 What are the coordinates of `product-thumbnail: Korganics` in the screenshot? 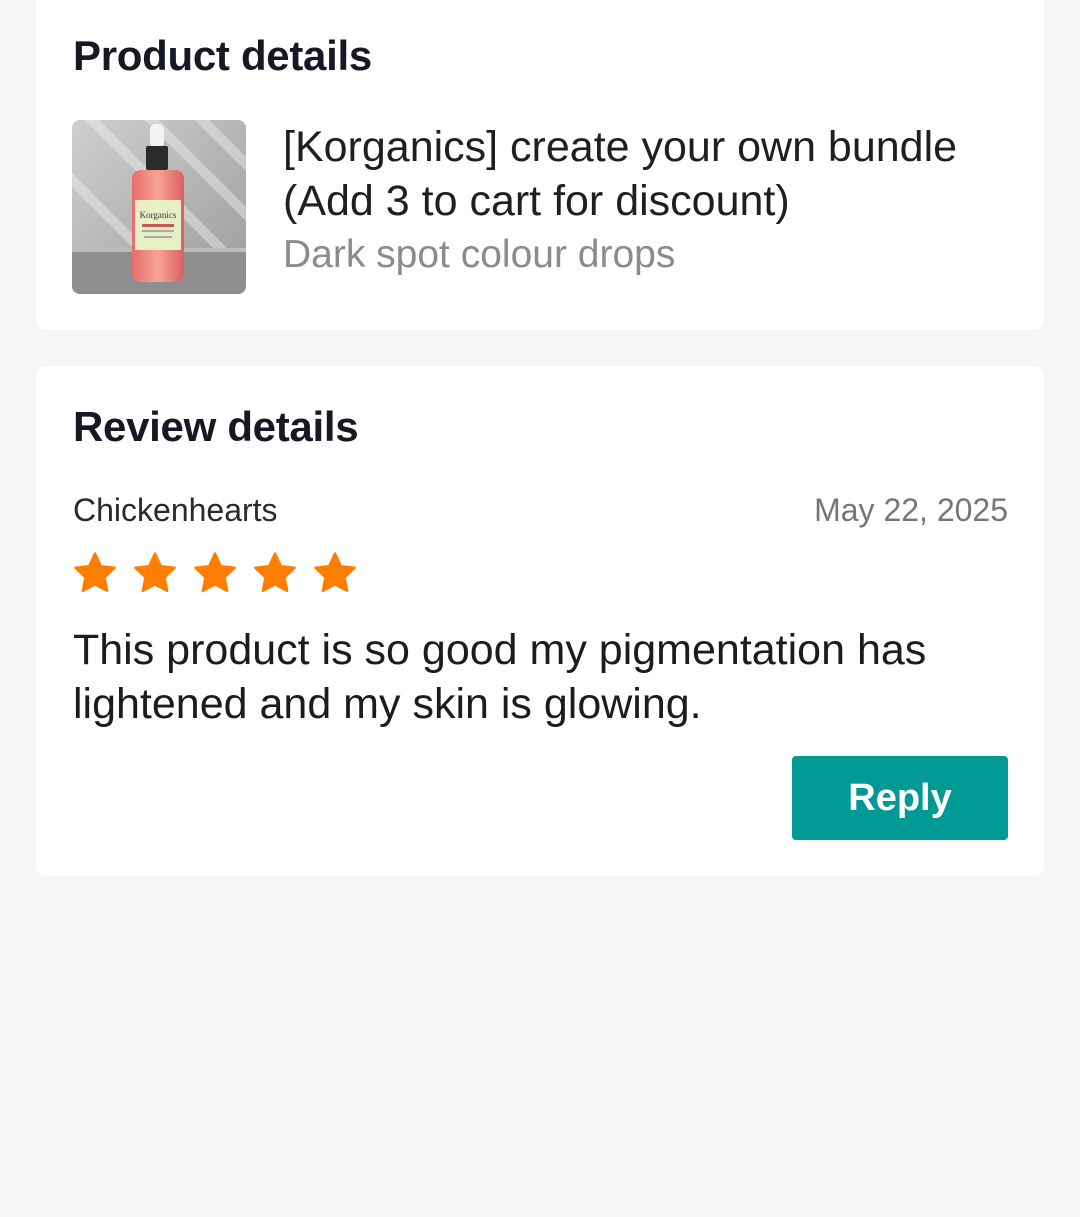 It's located at (159, 207).